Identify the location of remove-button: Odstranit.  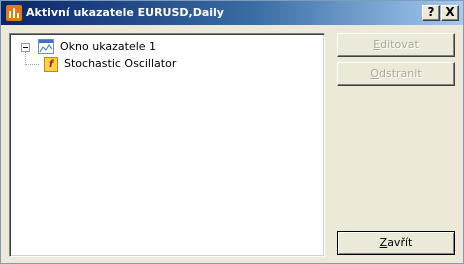
(396, 74).